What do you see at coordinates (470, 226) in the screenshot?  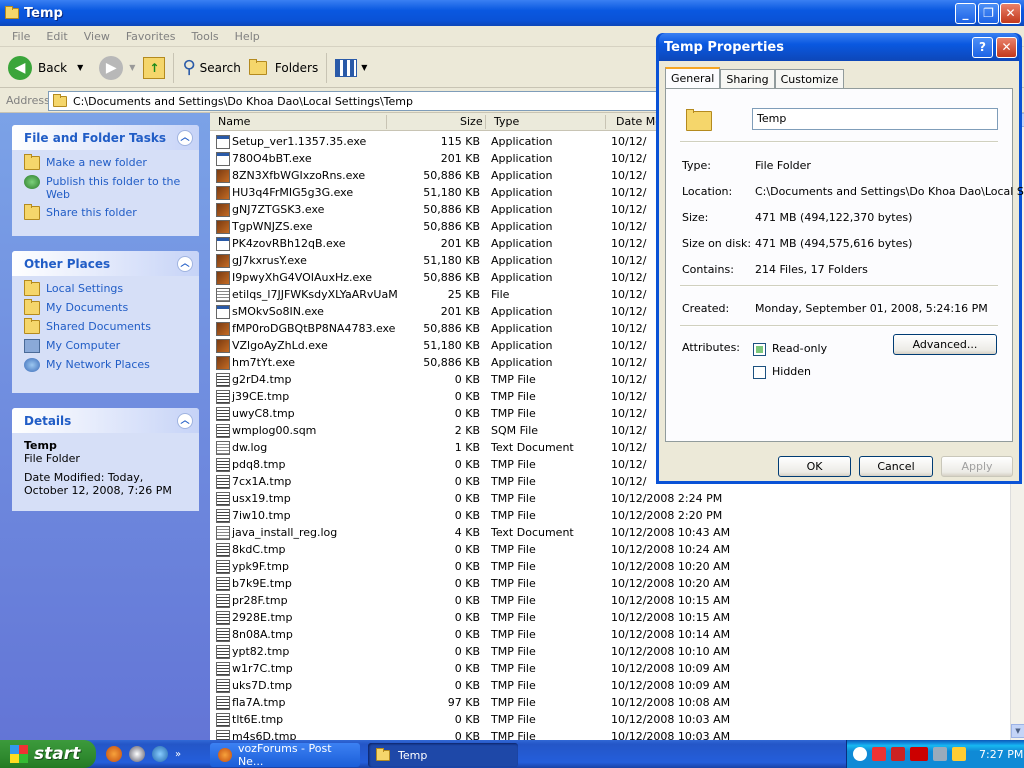 I see `table-row: TgpWNJZS.exe 50,886 KB Application 10/12/` at bounding box center [470, 226].